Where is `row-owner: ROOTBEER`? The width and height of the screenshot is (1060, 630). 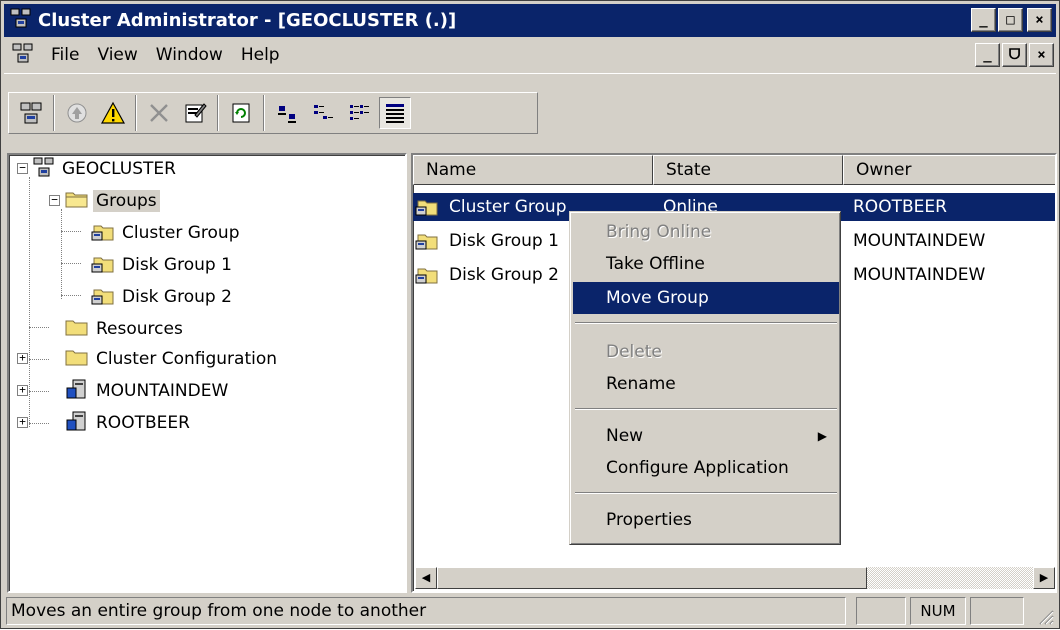
row-owner: ROOTBEER is located at coordinates (900, 207).